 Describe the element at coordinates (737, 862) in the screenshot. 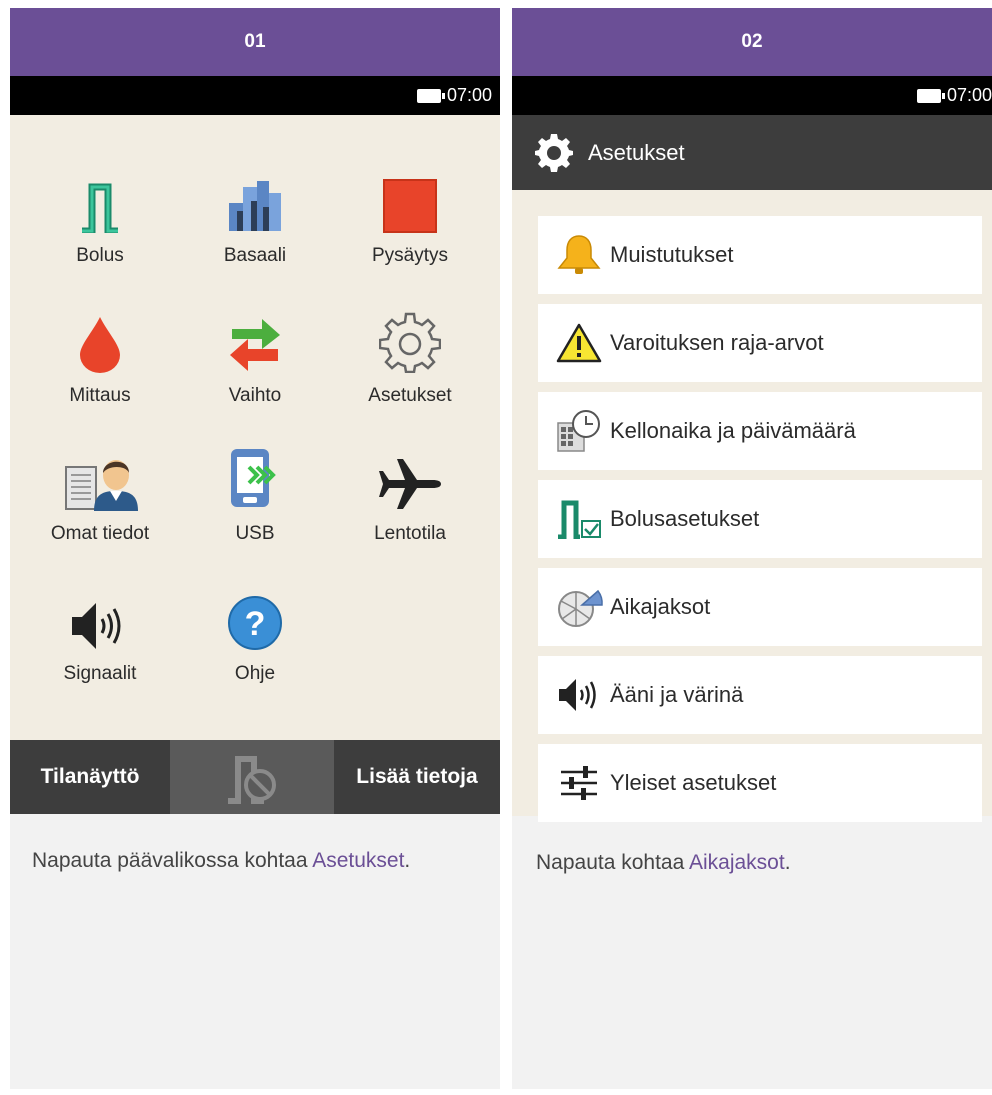

I see `caption-link: Aikajaksot` at that location.